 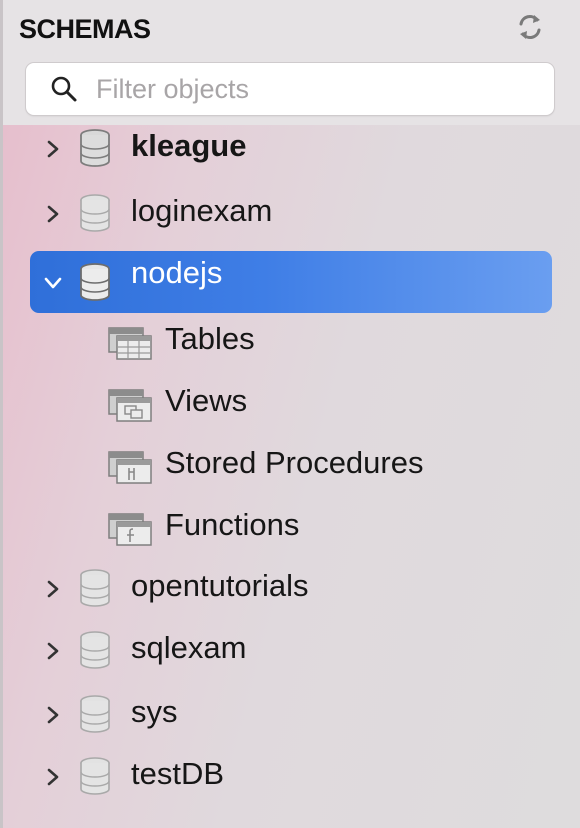 What do you see at coordinates (130, 343) in the screenshot?
I see `tables-folder-icon` at bounding box center [130, 343].